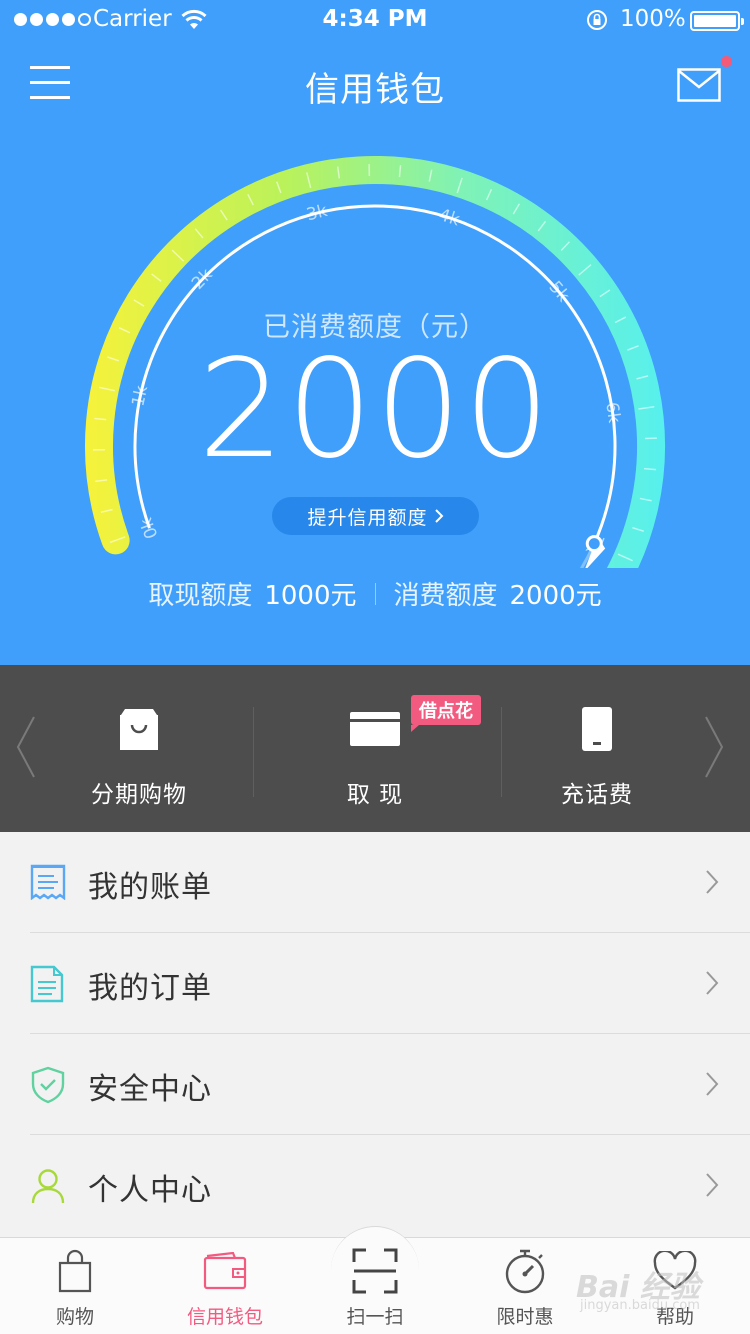  Describe the element at coordinates (48, 882) in the screenshot. I see `bill-icon` at that location.